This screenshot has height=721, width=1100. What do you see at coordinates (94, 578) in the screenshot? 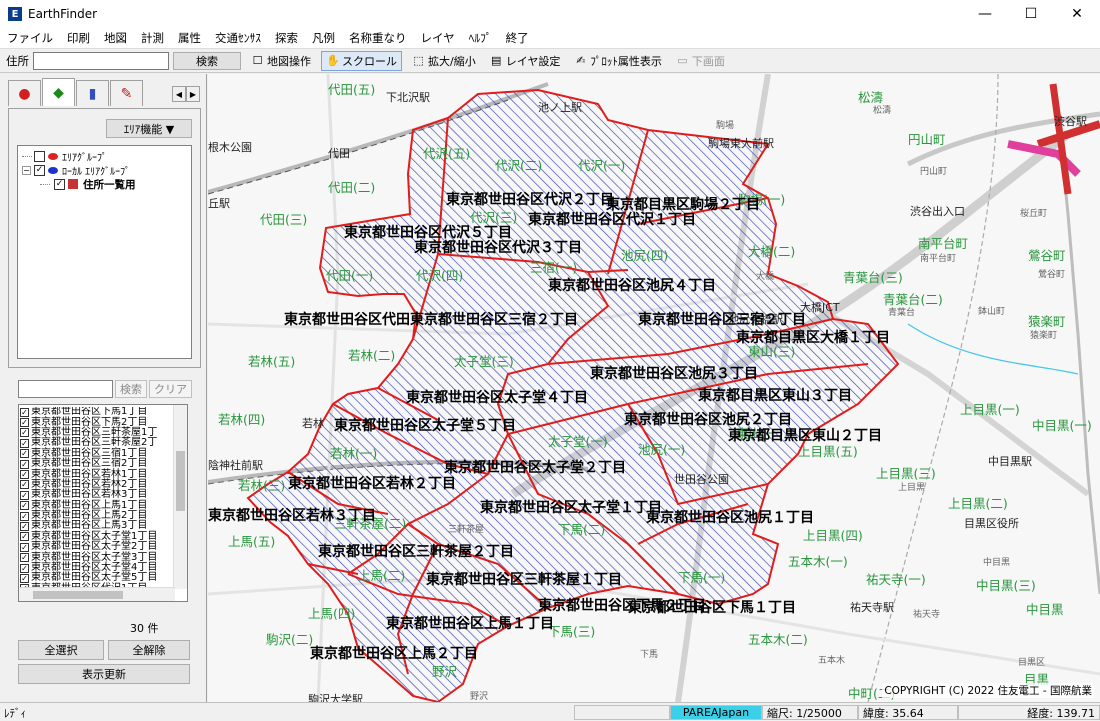
I see `list-item-label: 東京都世田谷区太子堂5丁目` at bounding box center [94, 578].